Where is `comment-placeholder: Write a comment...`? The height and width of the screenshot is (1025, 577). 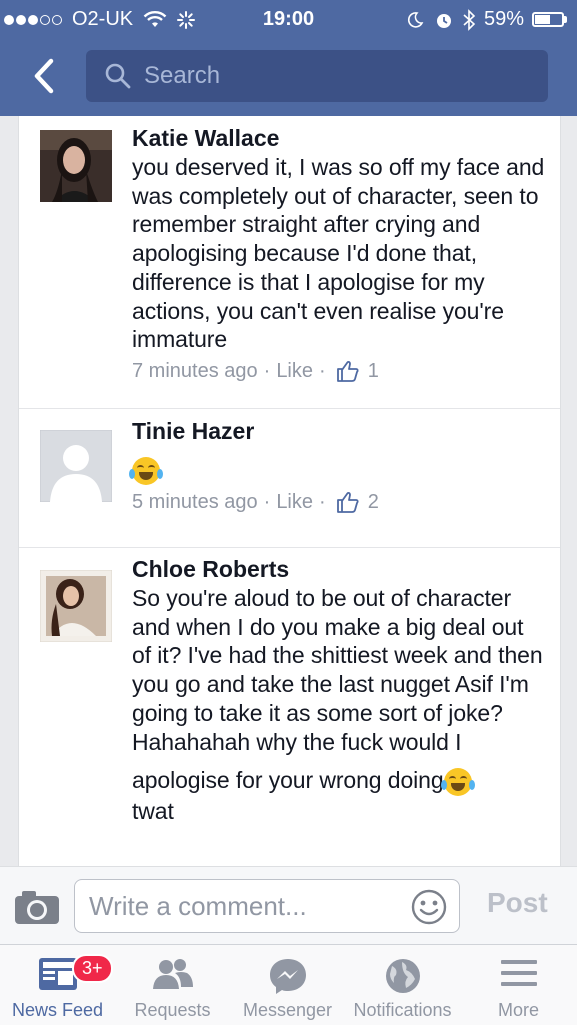 comment-placeholder: Write a comment... is located at coordinates (198, 905).